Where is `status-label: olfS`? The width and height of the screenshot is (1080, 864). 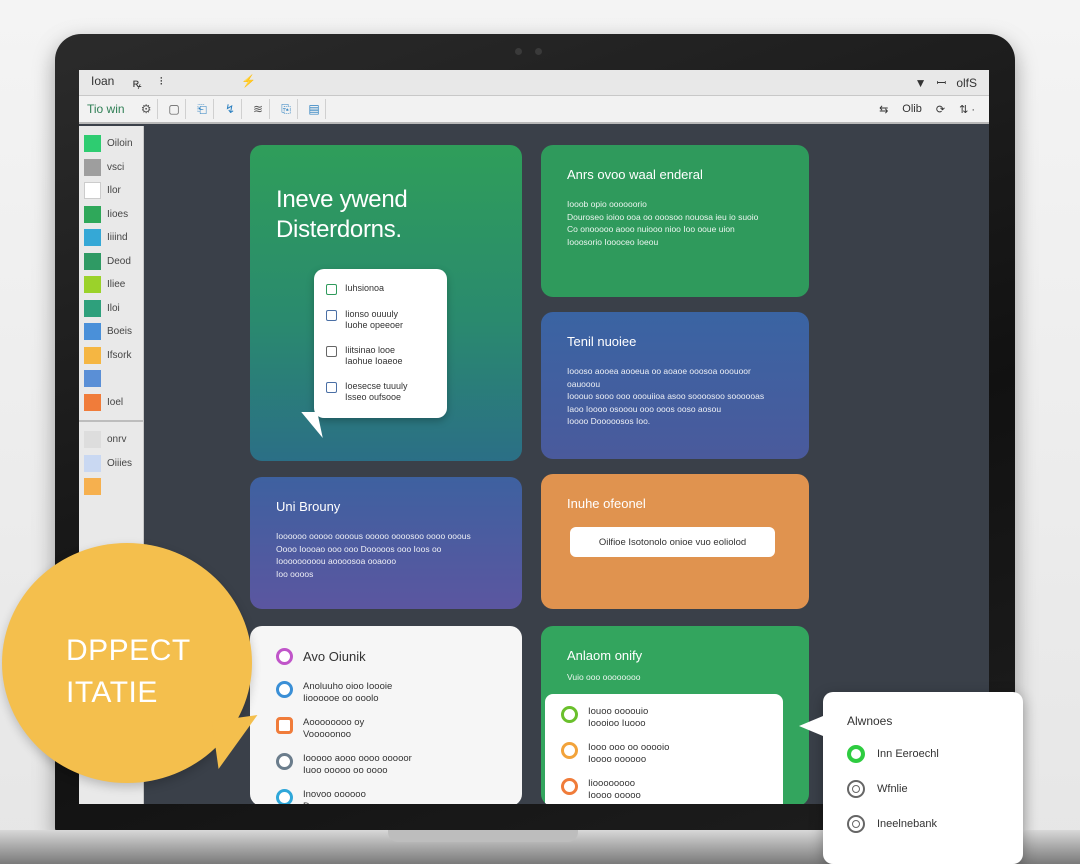
status-label: olfS is located at coordinates (966, 83).